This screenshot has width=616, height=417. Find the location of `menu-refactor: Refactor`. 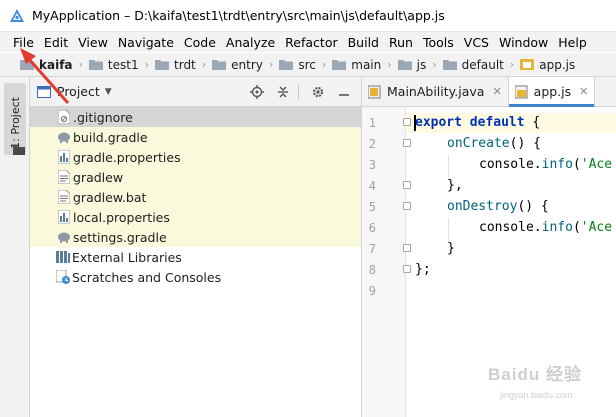

menu-refactor: Refactor is located at coordinates (311, 42).